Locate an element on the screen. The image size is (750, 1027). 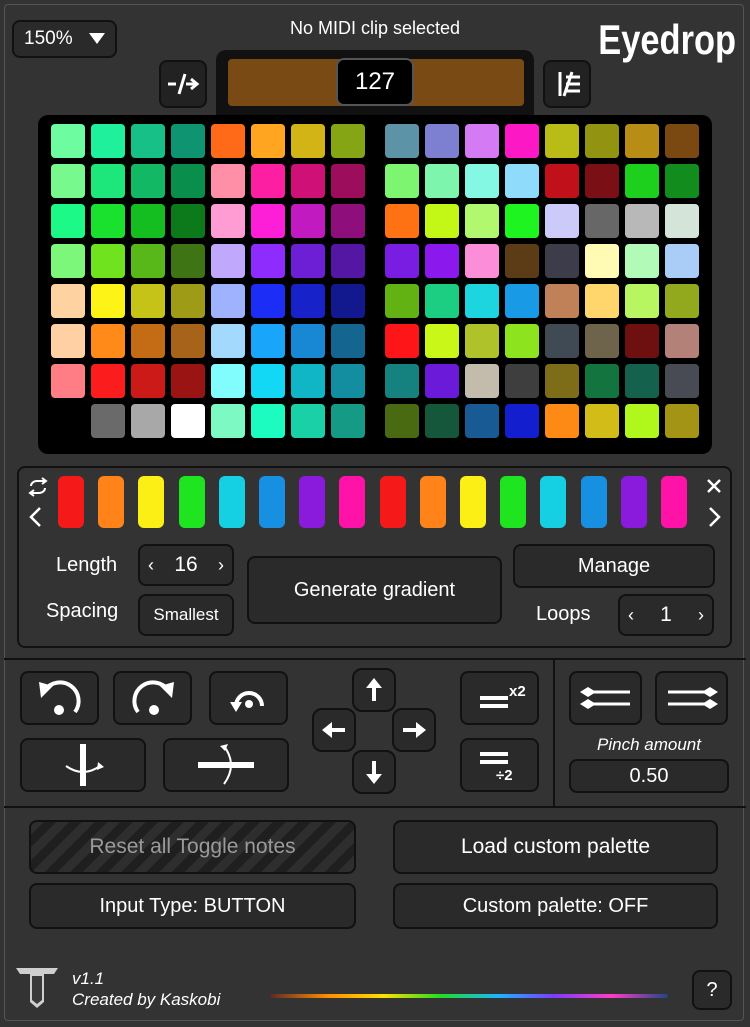
pinch-out-button is located at coordinates (691, 698).